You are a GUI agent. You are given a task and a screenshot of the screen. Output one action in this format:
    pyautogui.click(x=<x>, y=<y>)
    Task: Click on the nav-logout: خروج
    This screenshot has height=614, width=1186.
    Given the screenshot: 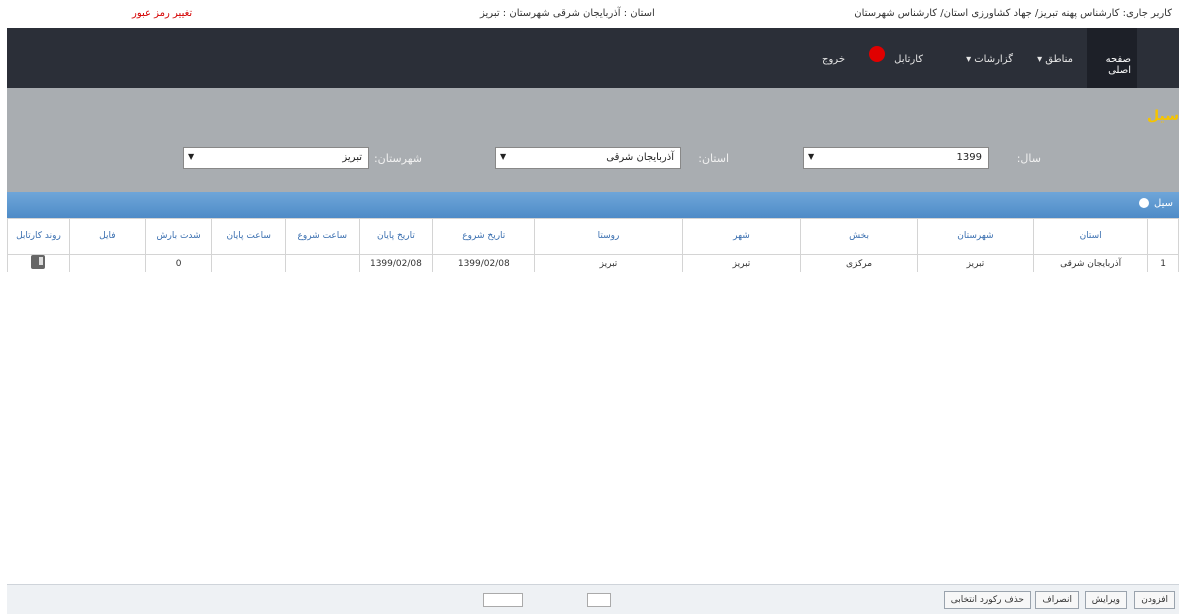 What is the action you would take?
    pyautogui.click(x=833, y=59)
    